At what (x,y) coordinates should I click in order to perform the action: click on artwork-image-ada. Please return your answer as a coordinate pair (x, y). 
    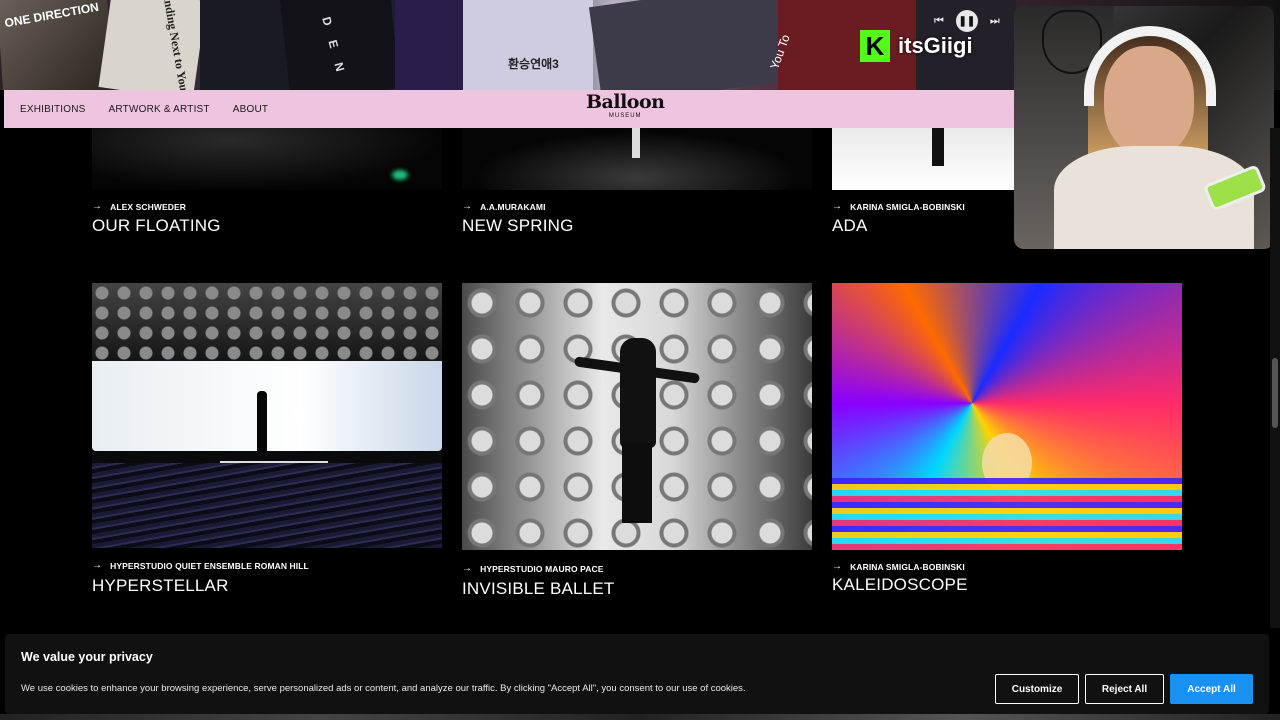
    Looking at the image, I should click on (923, 159).